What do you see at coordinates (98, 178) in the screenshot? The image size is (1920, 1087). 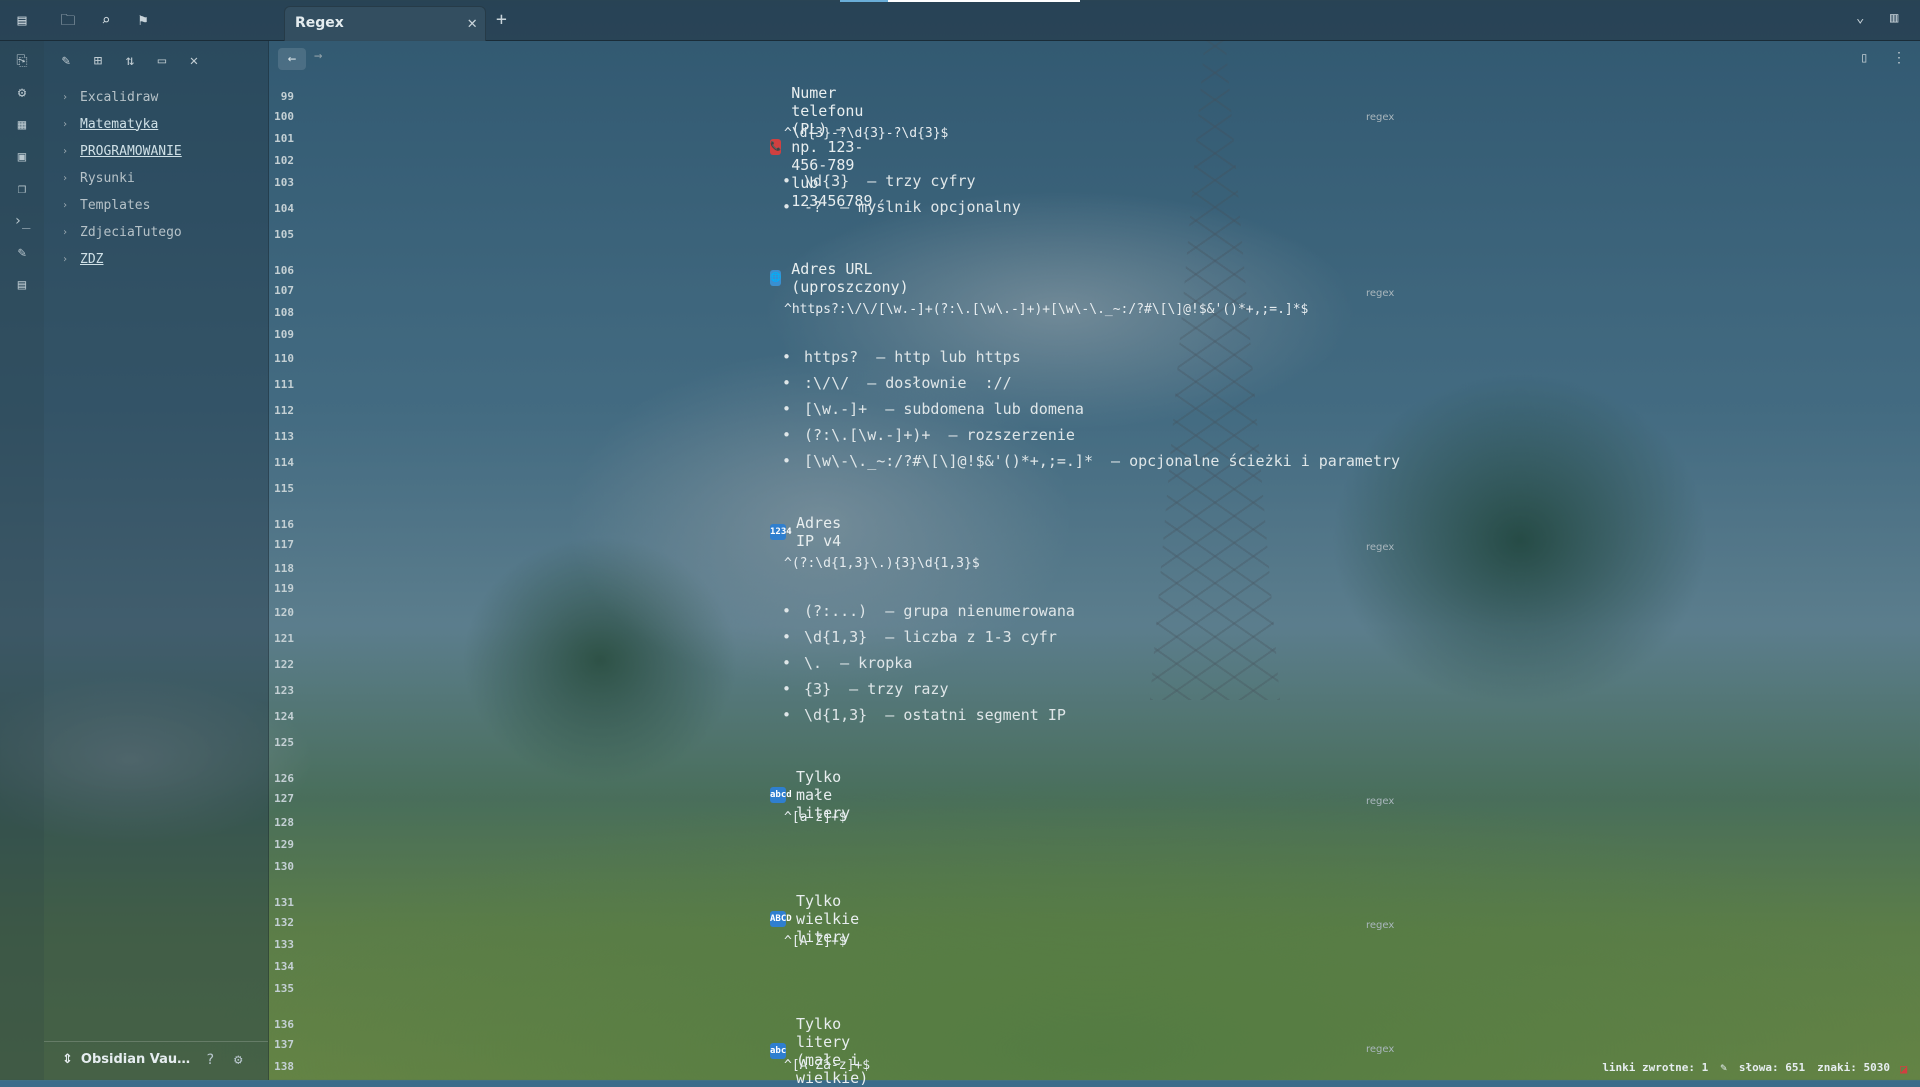 I see `folder-item: › Rysunki` at bounding box center [98, 178].